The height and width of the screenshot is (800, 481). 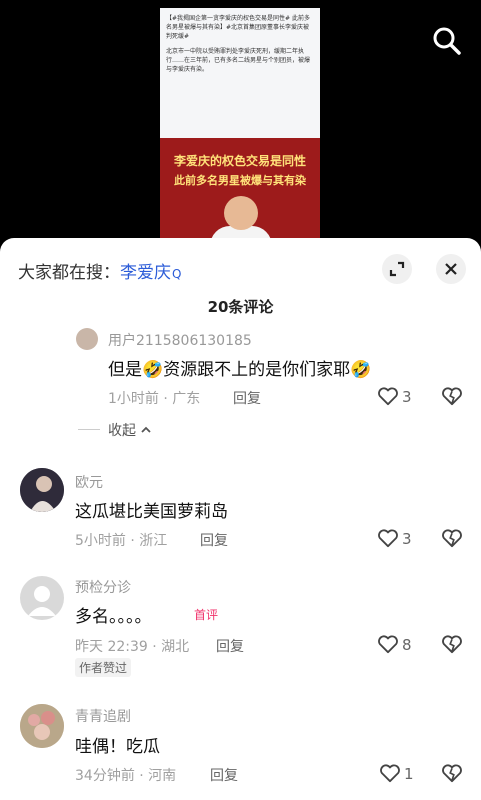 I want to click on comment-meta: 昨天 22:39 · 湖北, so click(x=132, y=647).